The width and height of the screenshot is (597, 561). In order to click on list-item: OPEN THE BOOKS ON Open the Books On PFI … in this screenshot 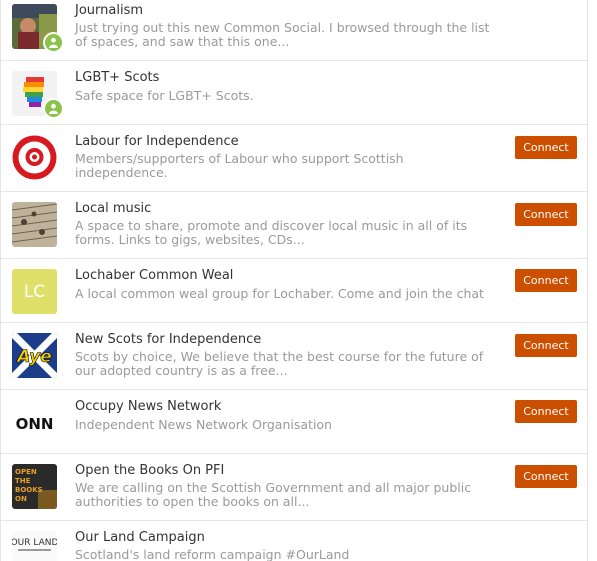, I will do `click(294, 487)`.